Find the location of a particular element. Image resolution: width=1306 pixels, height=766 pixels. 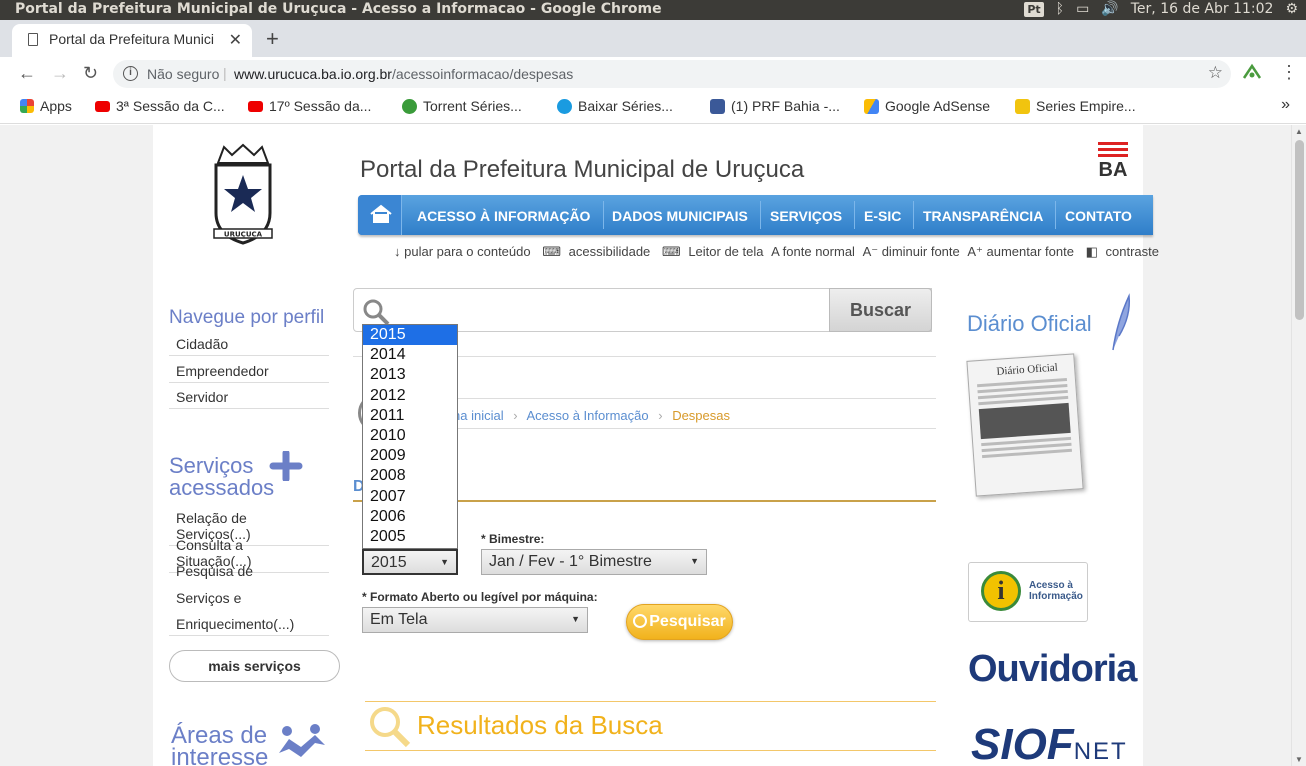

screen-reader-link: ⌨ Leitor de tela is located at coordinates (711, 251).